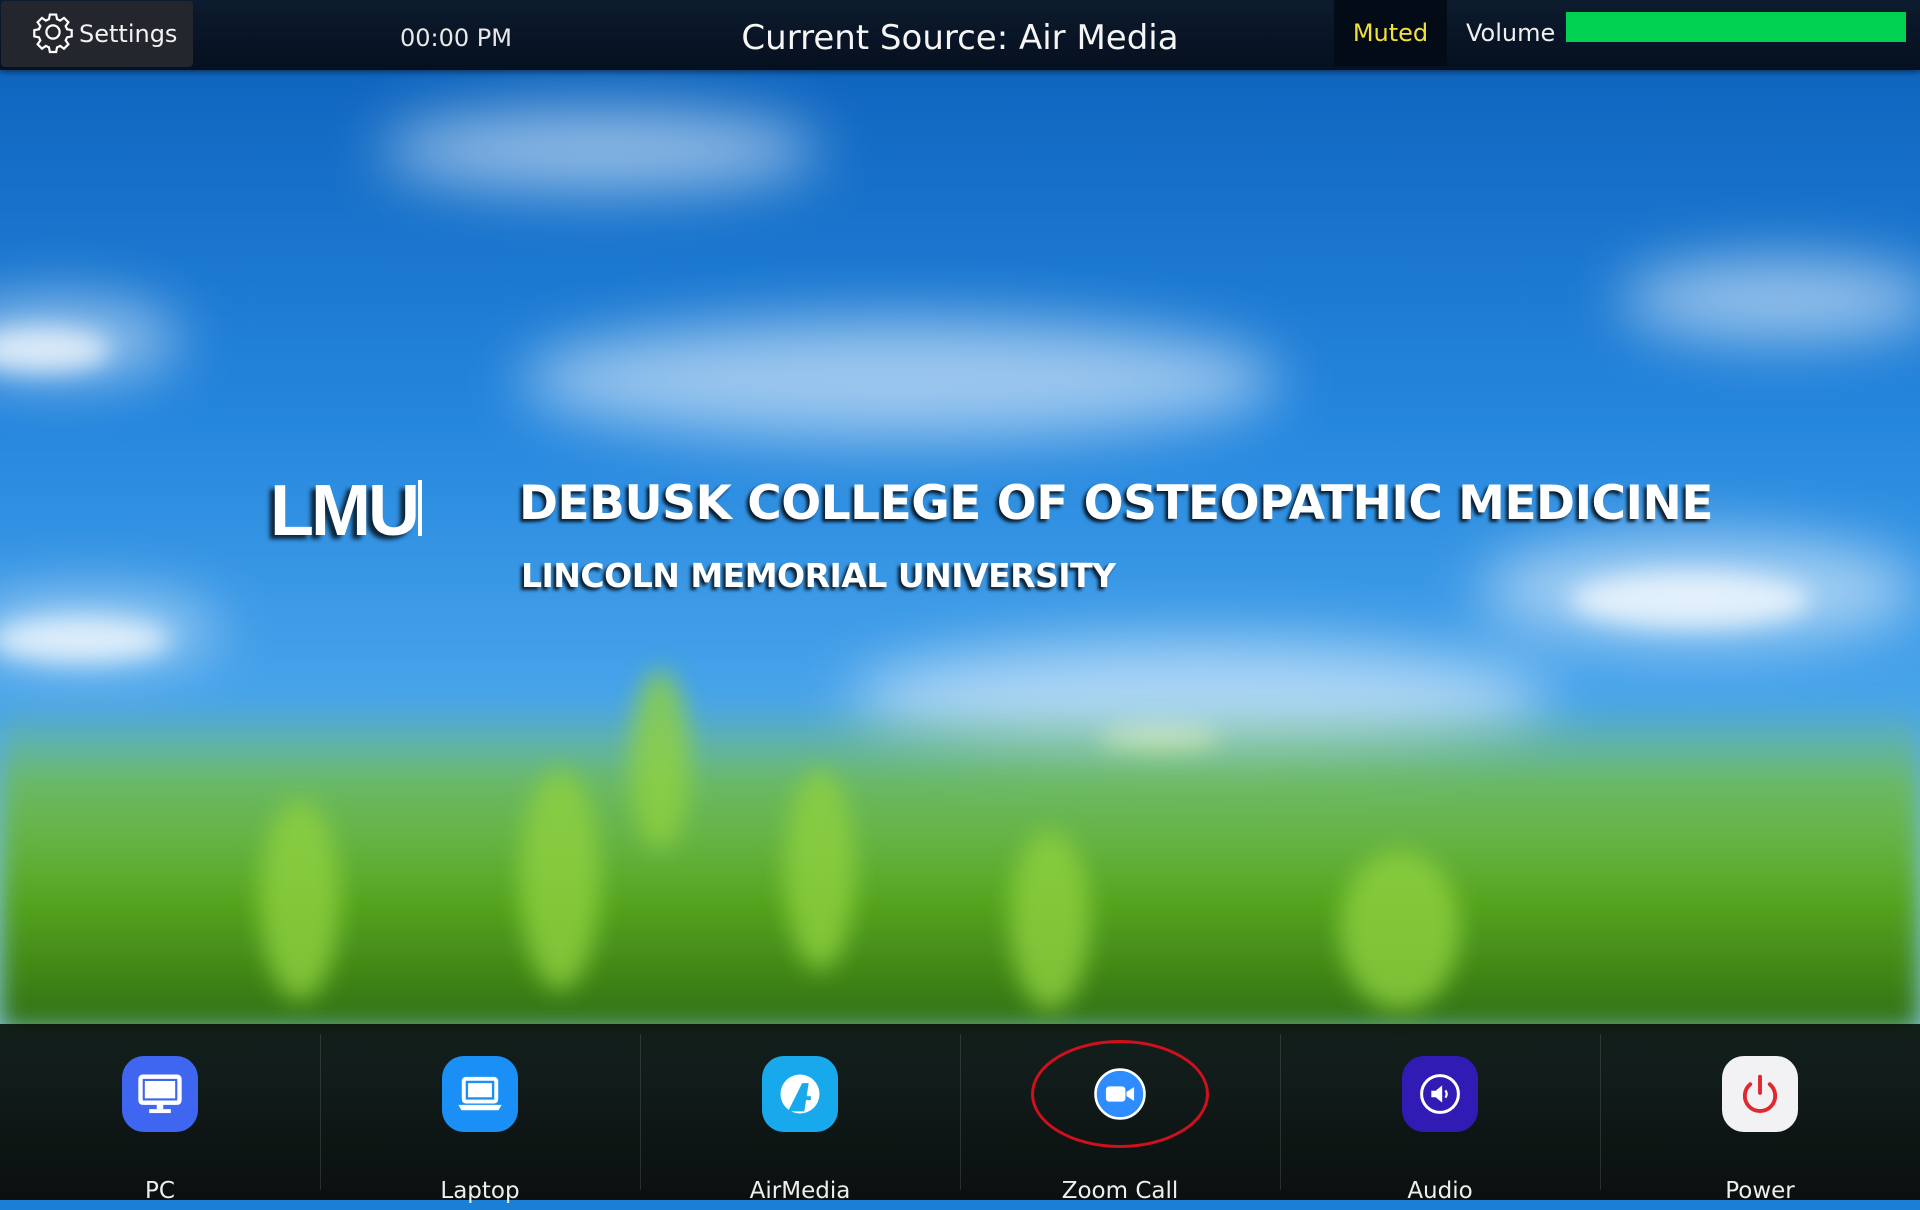 This screenshot has height=1210, width=1920. Describe the element at coordinates (480, 1191) in the screenshot. I see `source-label-laptop: Laptop` at that location.